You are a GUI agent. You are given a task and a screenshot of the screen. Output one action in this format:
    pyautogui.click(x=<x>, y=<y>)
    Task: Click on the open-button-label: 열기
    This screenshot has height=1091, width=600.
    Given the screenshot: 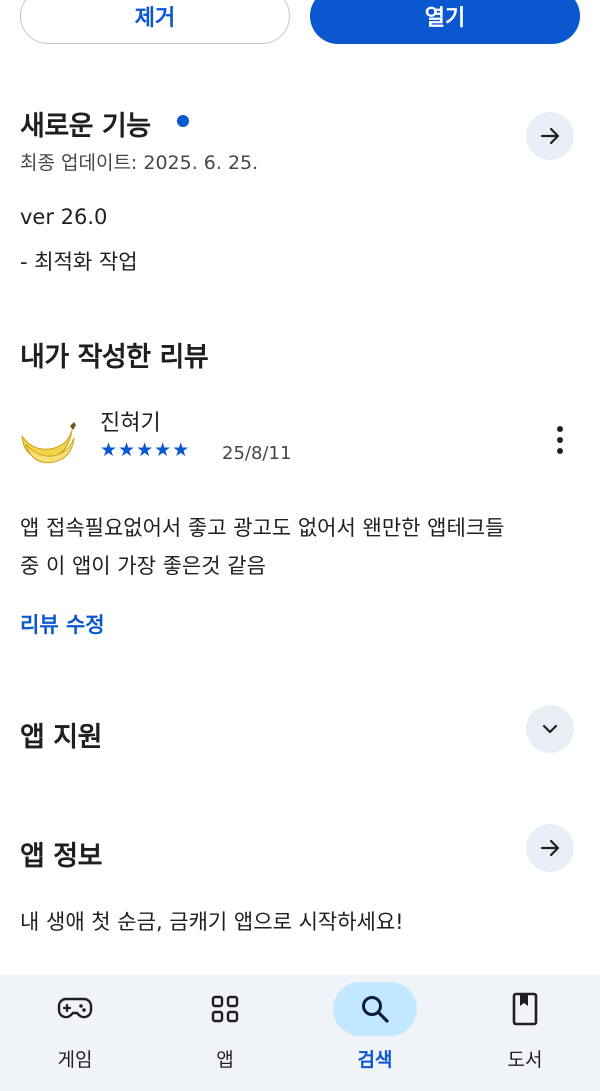 What is the action you would take?
    pyautogui.click(x=445, y=18)
    